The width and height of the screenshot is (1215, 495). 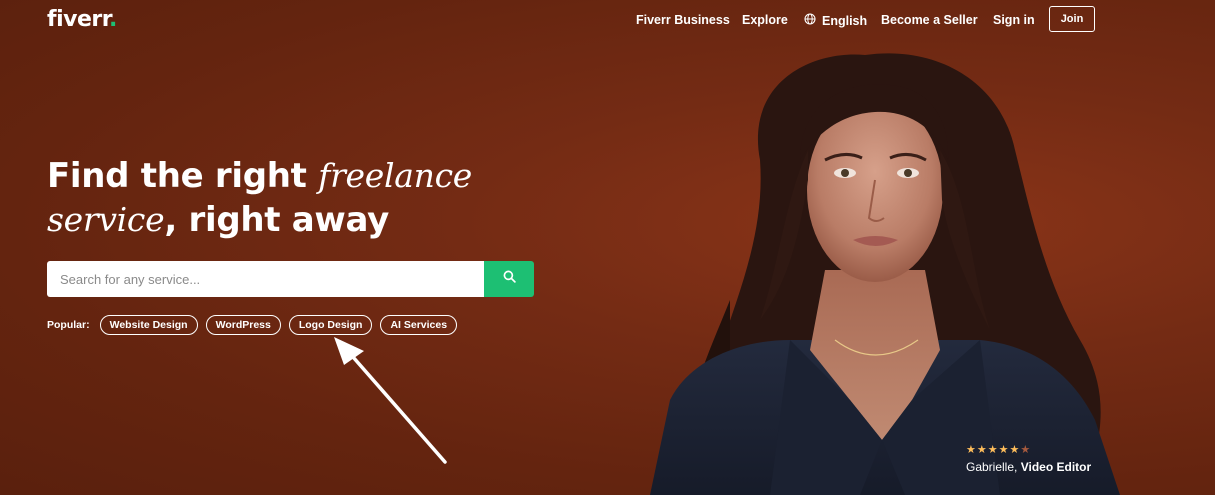 What do you see at coordinates (68, 325) in the screenshot?
I see `popular-label: Popular:` at bounding box center [68, 325].